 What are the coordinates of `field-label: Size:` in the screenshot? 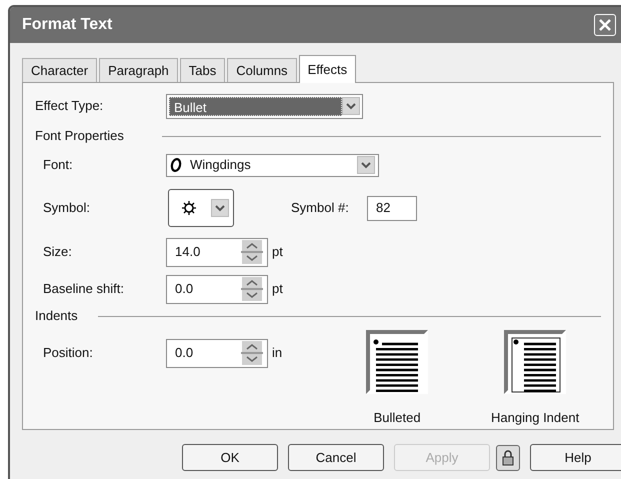 It's located at (58, 252).